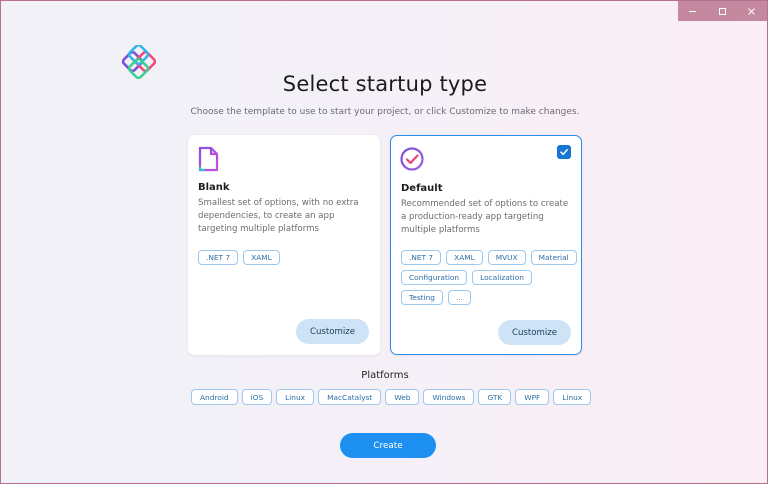 This screenshot has width=768, height=484. What do you see at coordinates (286, 257) in the screenshot?
I see `card-tags: .NET 7 XAML` at bounding box center [286, 257].